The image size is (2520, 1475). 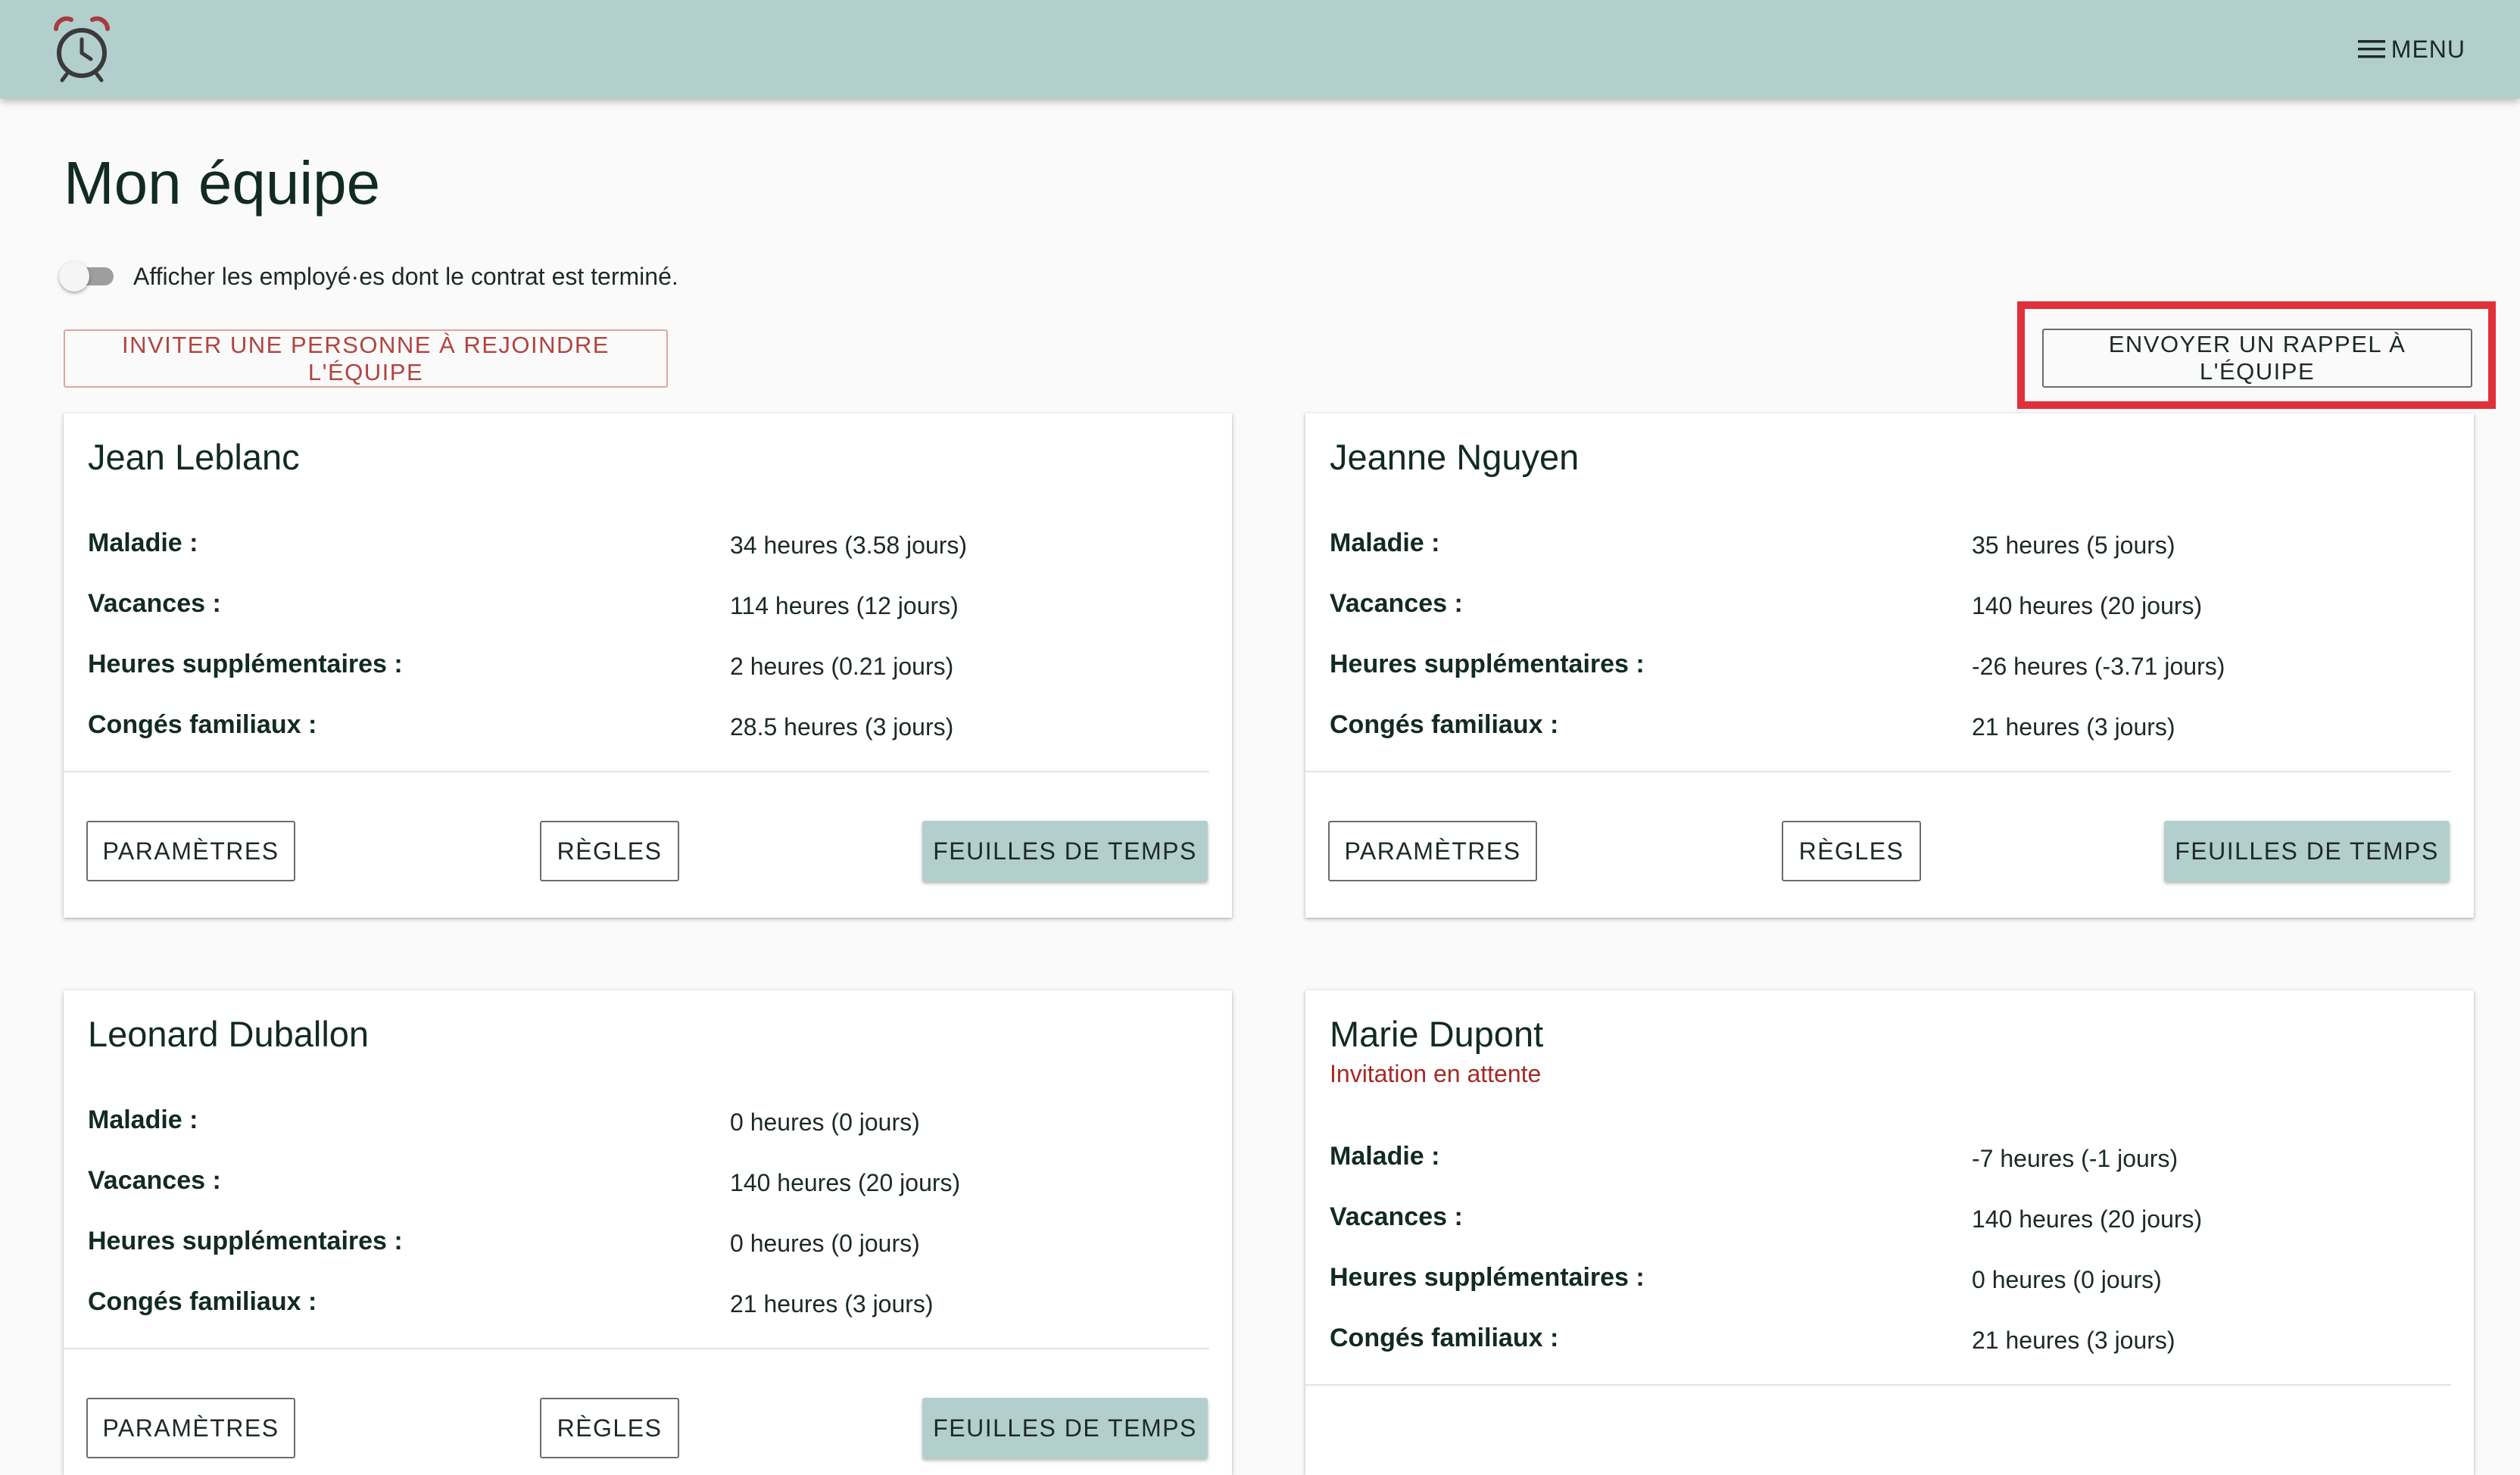 I want to click on overtime-value: -26 heures (-3.71 jours), so click(x=2098, y=666).